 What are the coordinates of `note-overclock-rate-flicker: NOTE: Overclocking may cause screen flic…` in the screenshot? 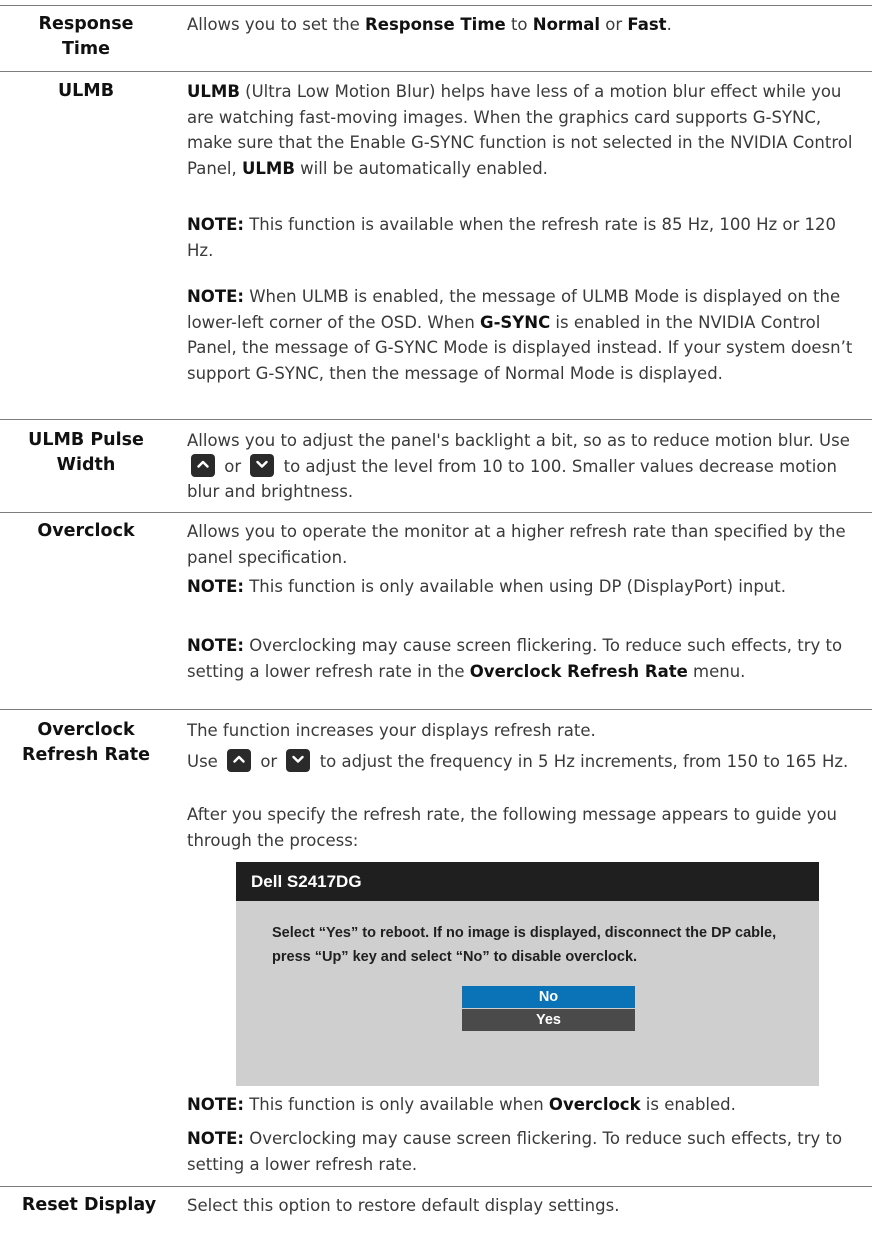 It's located at (515, 1151).